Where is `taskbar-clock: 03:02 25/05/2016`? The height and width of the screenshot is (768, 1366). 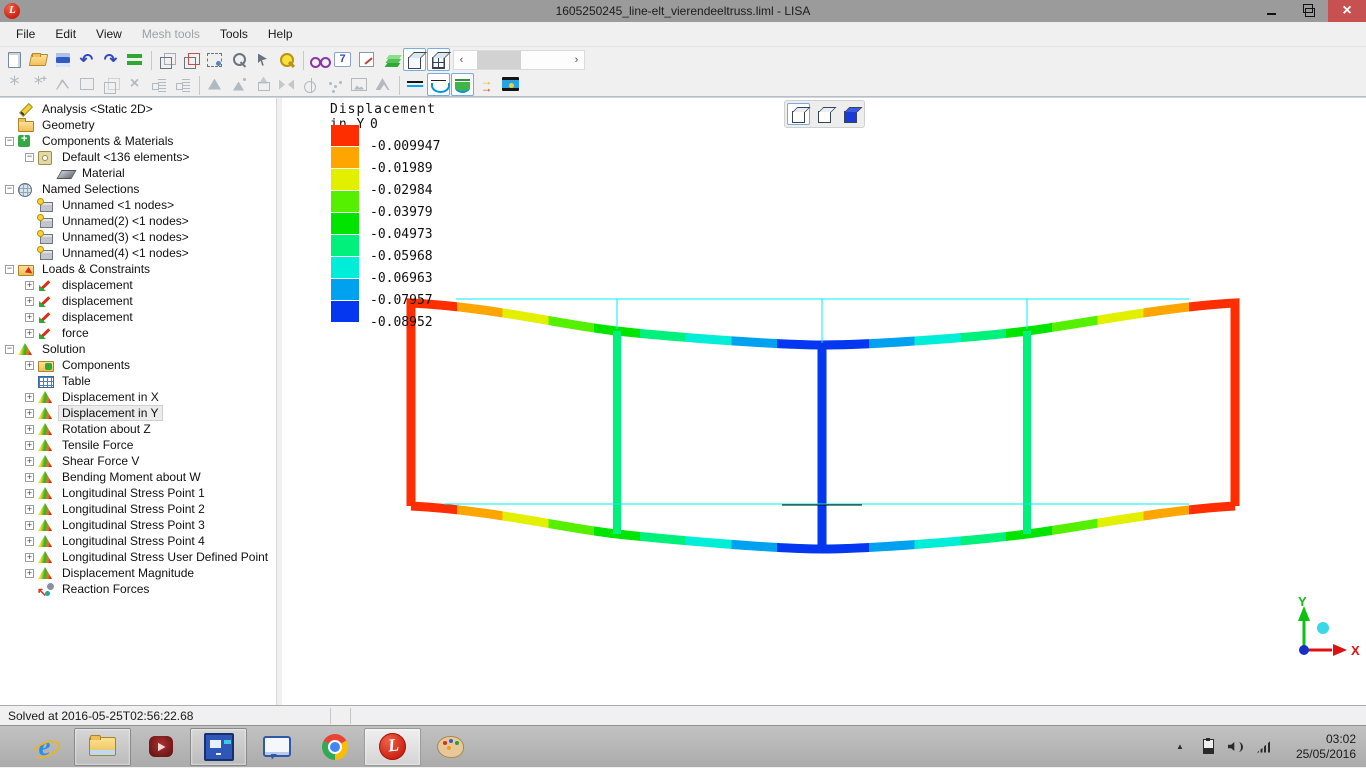
taskbar-clock: 03:02 25/05/2016 is located at coordinates (1320, 747).